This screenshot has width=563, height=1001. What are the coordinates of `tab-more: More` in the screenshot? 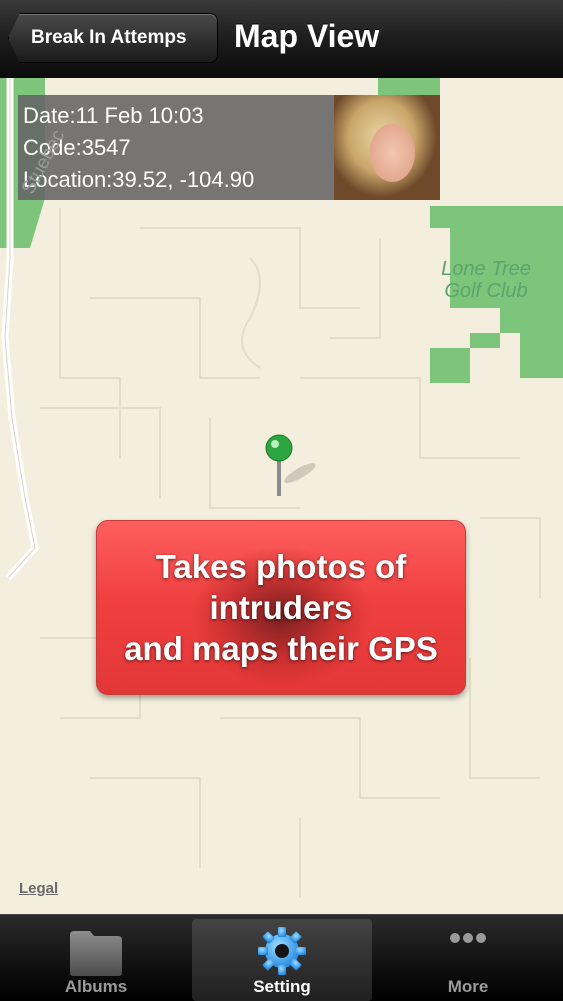 It's located at (468, 960).